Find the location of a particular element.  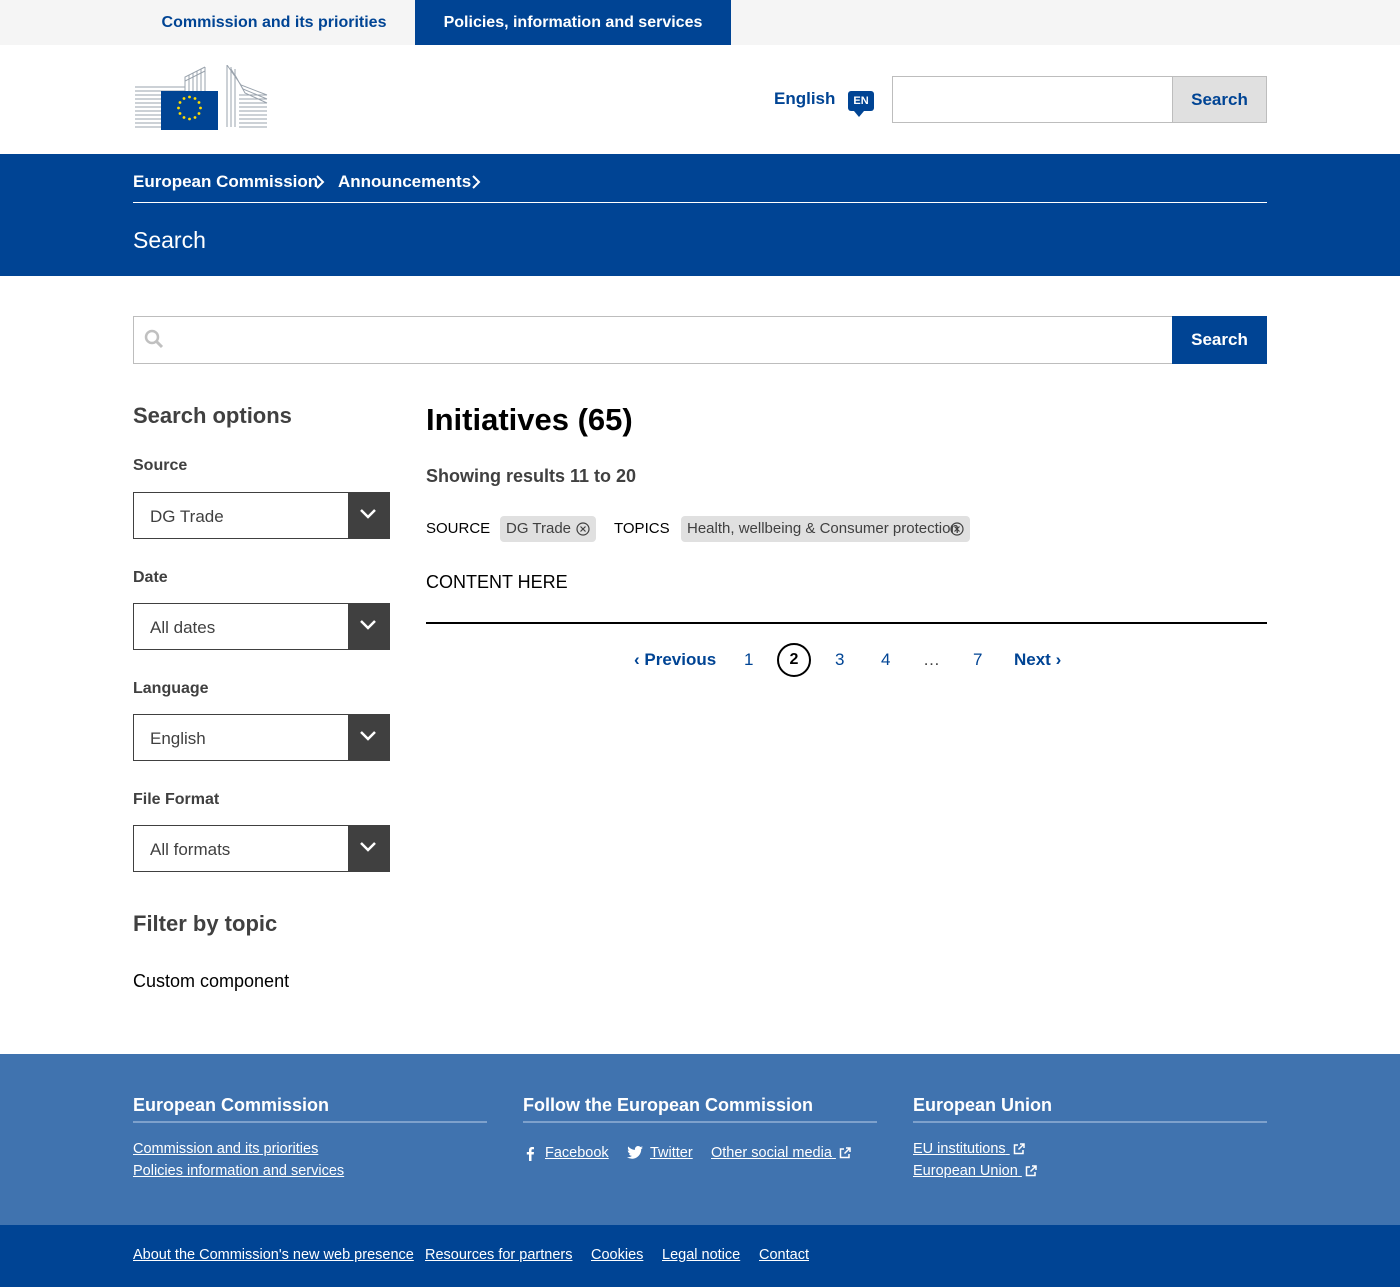

file-format-select-value: All formats is located at coordinates (190, 849).